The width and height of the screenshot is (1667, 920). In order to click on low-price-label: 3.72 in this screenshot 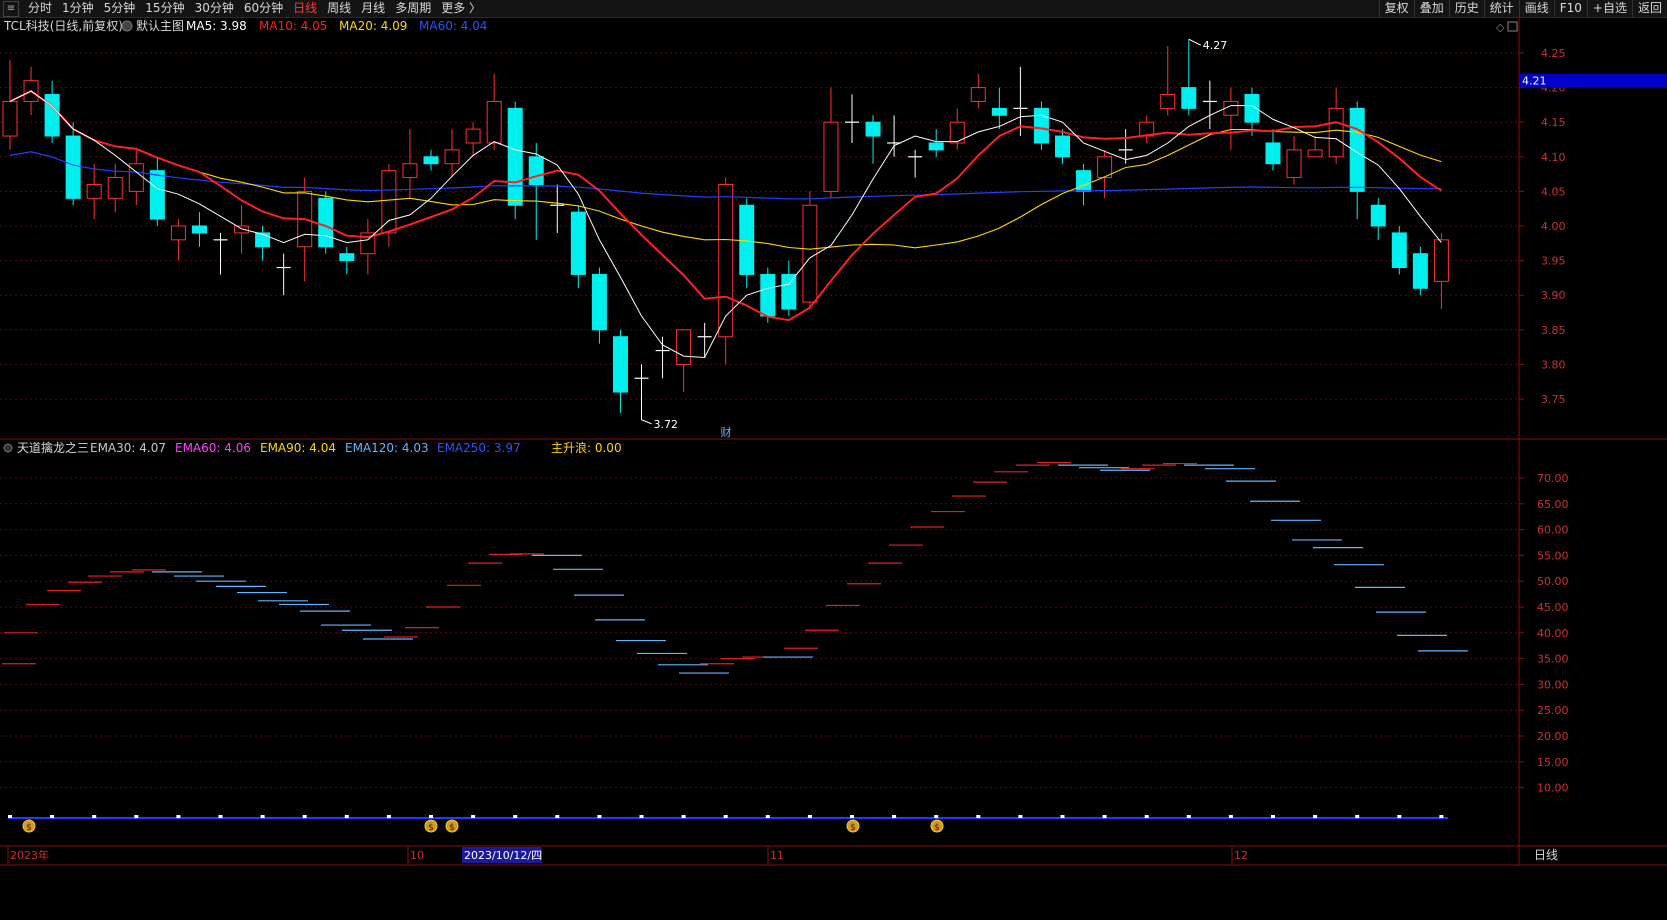, I will do `click(666, 424)`.